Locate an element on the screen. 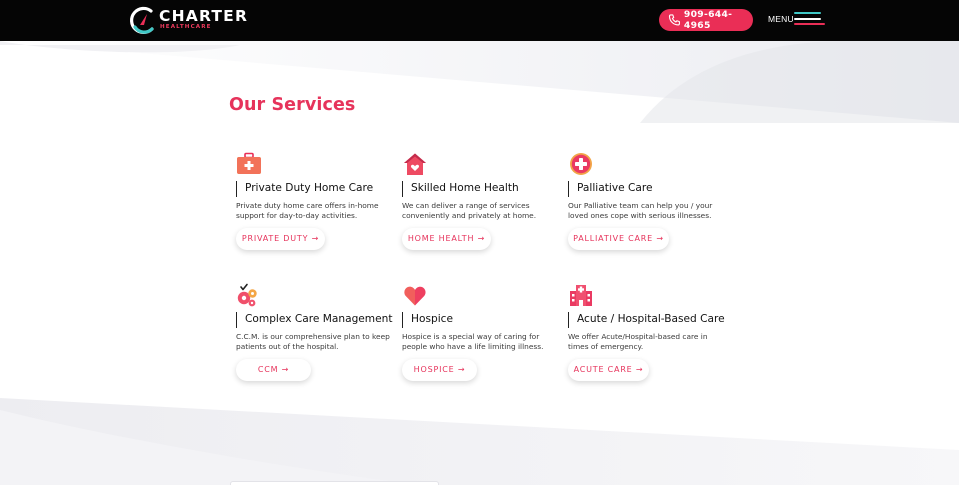  hamburger-menu-icon is located at coordinates (809, 19).